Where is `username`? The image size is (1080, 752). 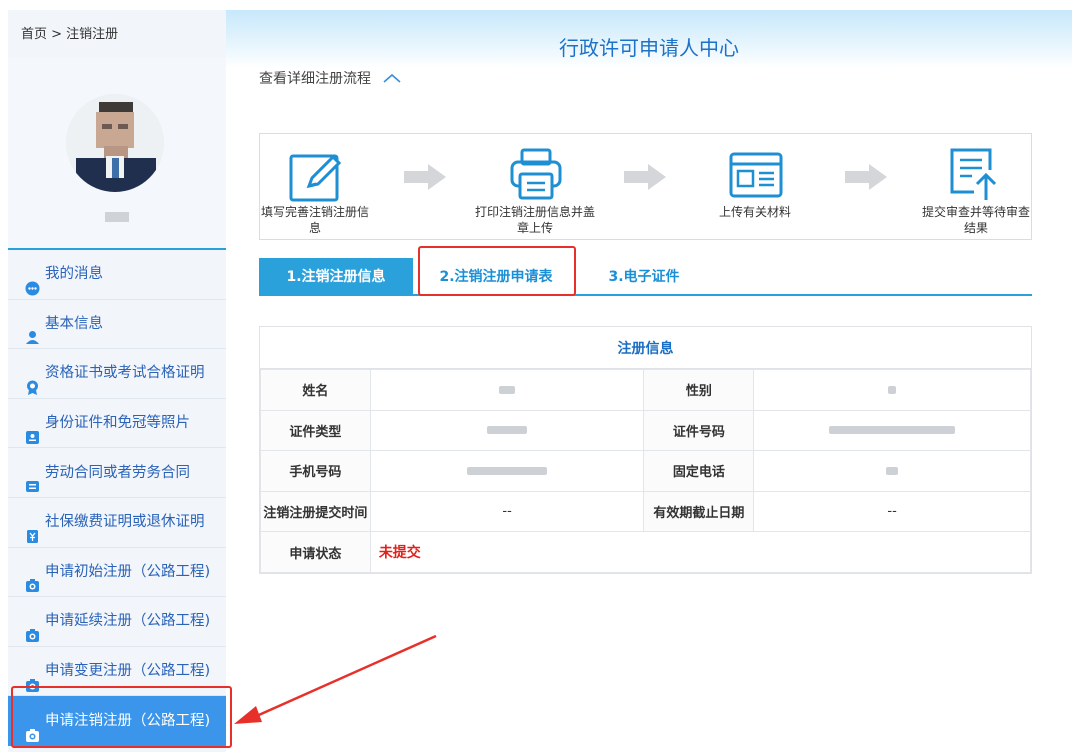 username is located at coordinates (117, 217).